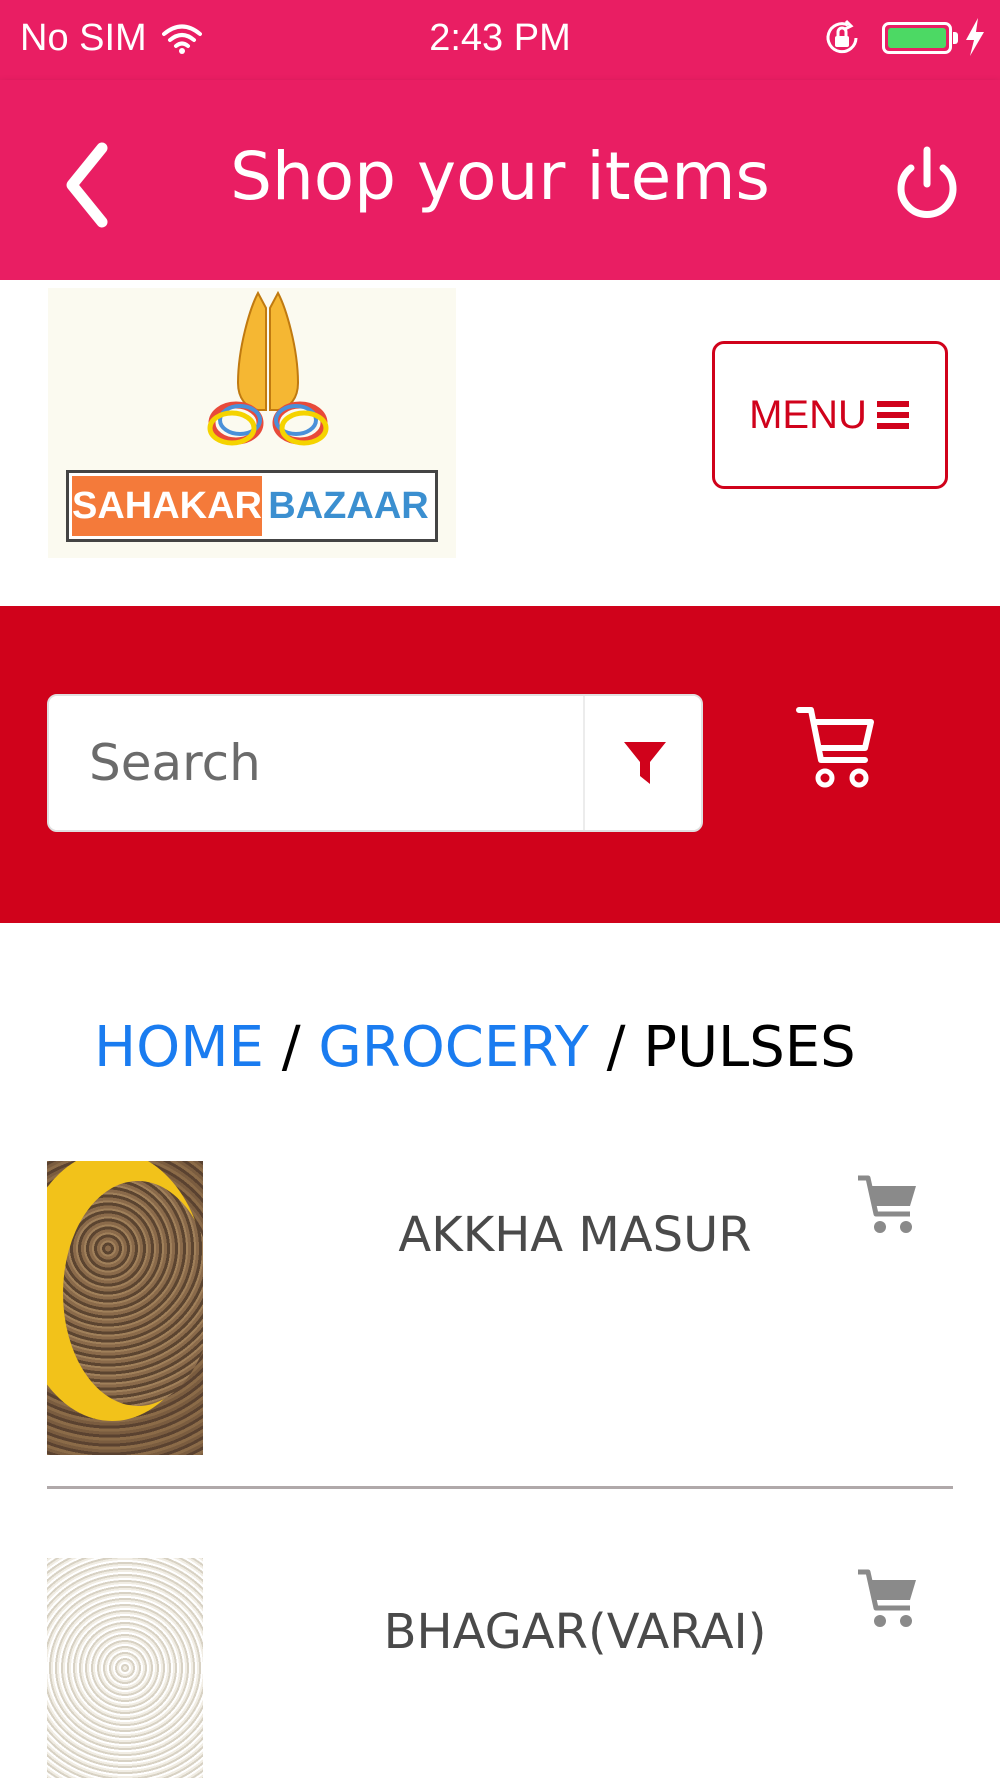  Describe the element at coordinates (500, 40) in the screenshot. I see `status-bar: No SIM 2:43 PM` at that location.